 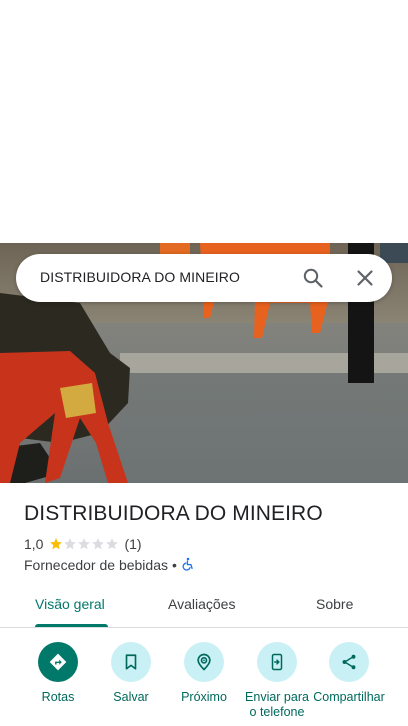 I want to click on directions-icon, so click(x=58, y=662).